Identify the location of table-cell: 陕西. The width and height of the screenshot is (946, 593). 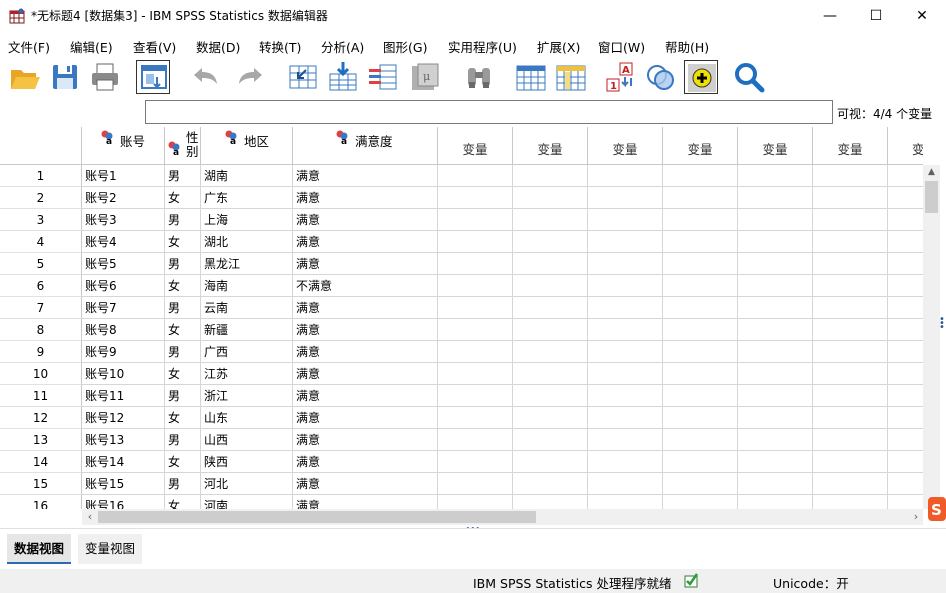
(247, 462).